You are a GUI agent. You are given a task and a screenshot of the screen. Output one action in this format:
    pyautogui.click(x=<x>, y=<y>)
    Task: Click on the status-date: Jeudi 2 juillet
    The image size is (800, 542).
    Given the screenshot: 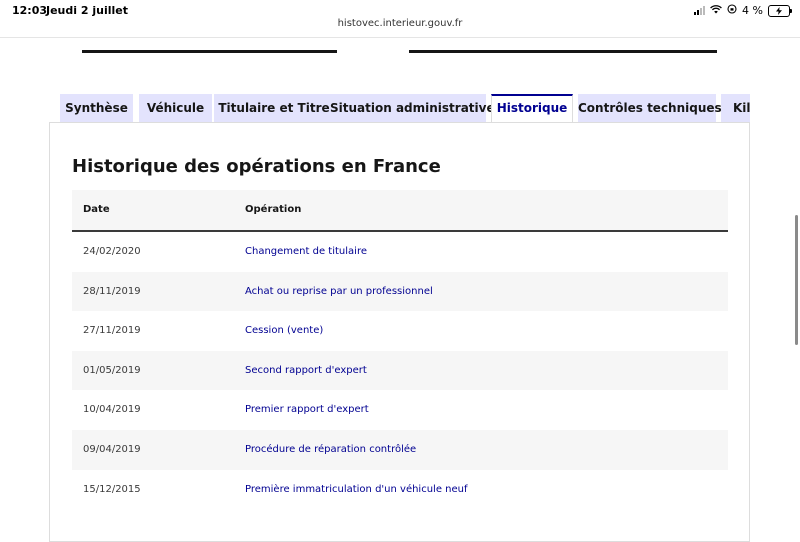 What is the action you would take?
    pyautogui.click(x=87, y=10)
    